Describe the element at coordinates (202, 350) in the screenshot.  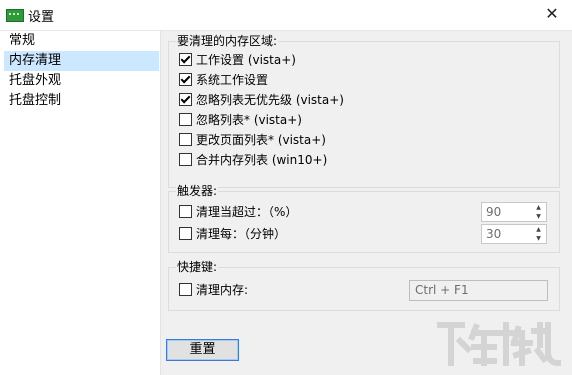
I see `reset-button: 重置` at that location.